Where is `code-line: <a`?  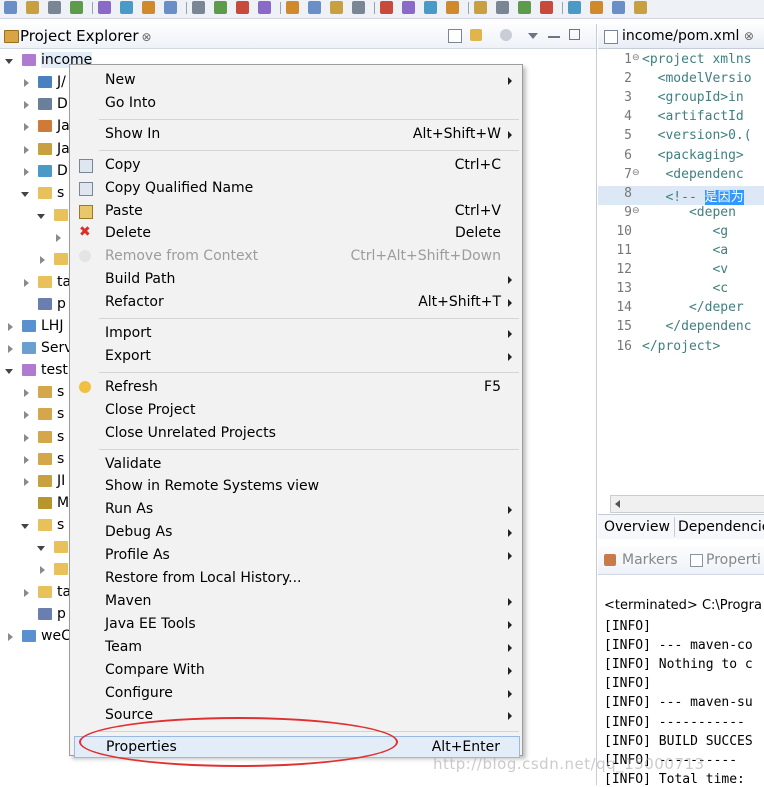
code-line: <a is located at coordinates (685, 250).